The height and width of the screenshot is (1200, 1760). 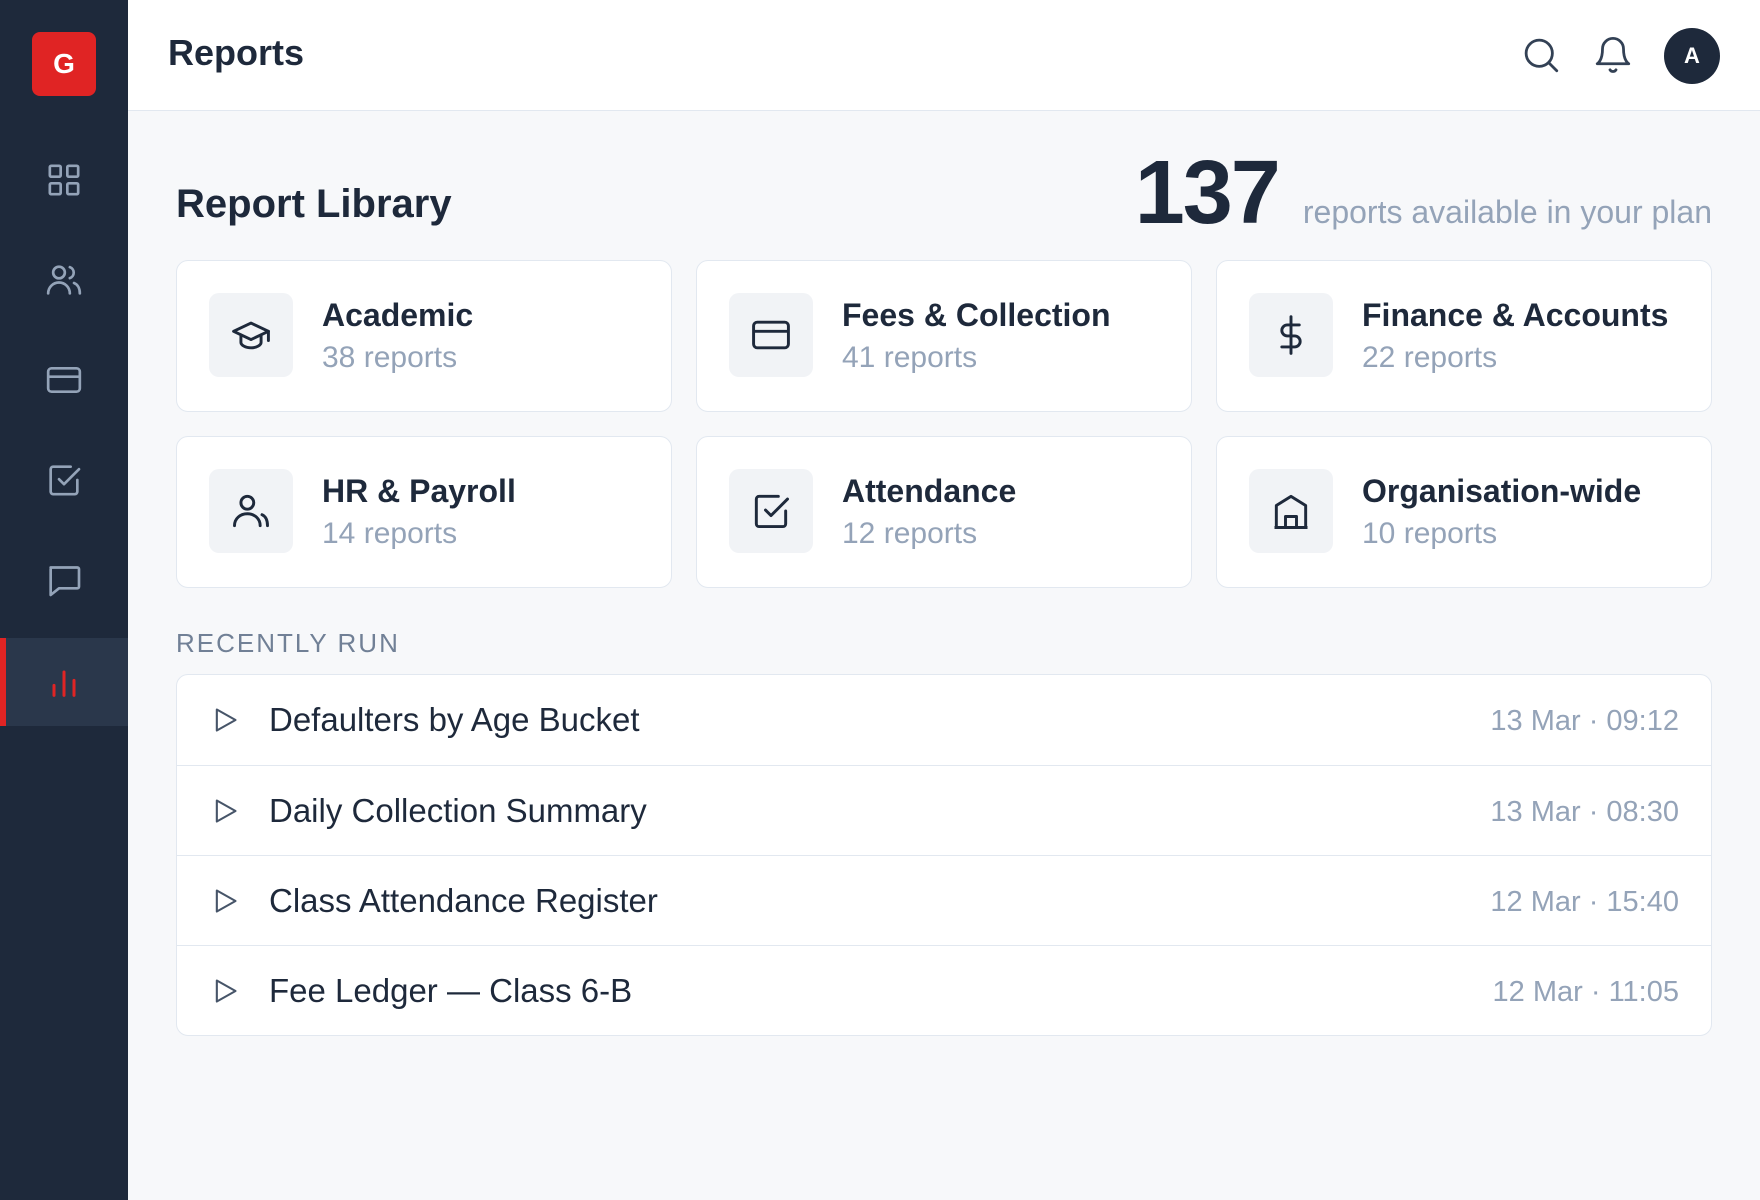 I want to click on avatar: A, so click(x=1692, y=56).